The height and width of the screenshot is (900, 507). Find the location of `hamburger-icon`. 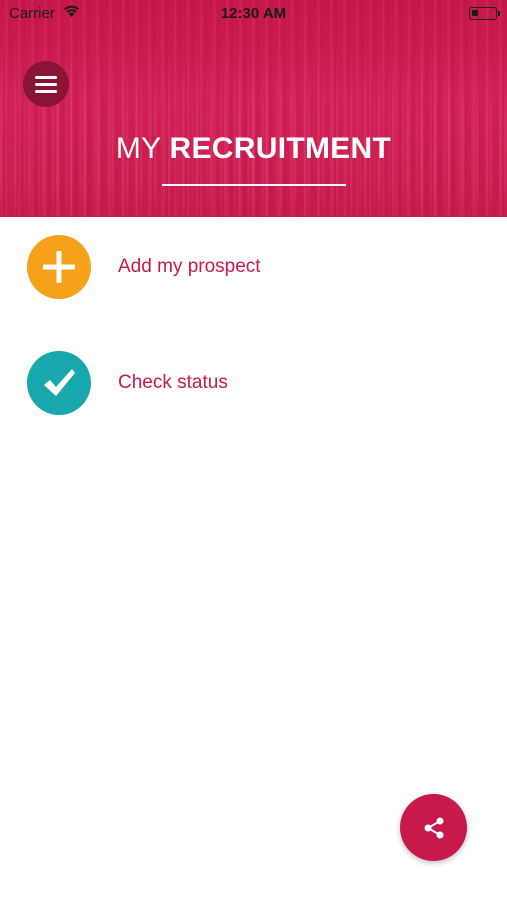

hamburger-icon is located at coordinates (46, 84).